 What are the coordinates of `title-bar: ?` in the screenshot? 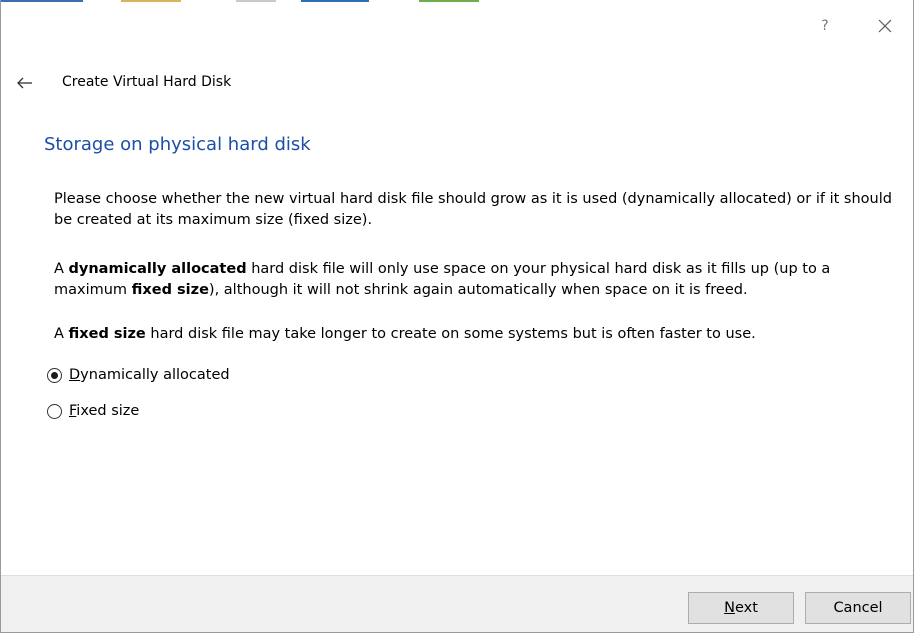 It's located at (457, 27).